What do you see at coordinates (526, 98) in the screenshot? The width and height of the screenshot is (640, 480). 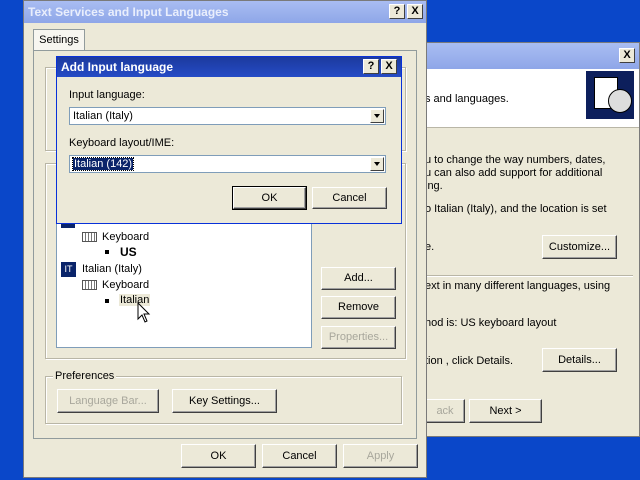 I see `regional-header-panel: s and languages.` at bounding box center [526, 98].